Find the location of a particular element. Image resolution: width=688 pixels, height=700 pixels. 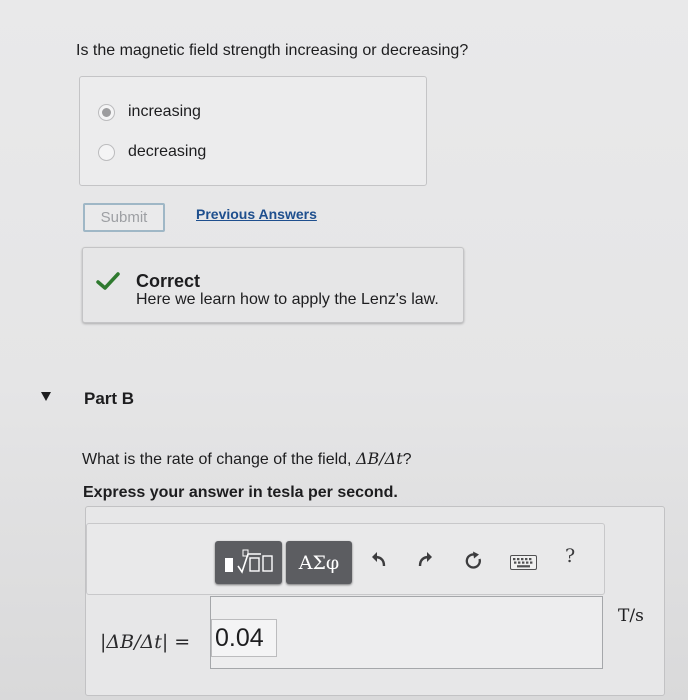

answer-lhs: |ΔB/Δt| = is located at coordinates (145, 642).